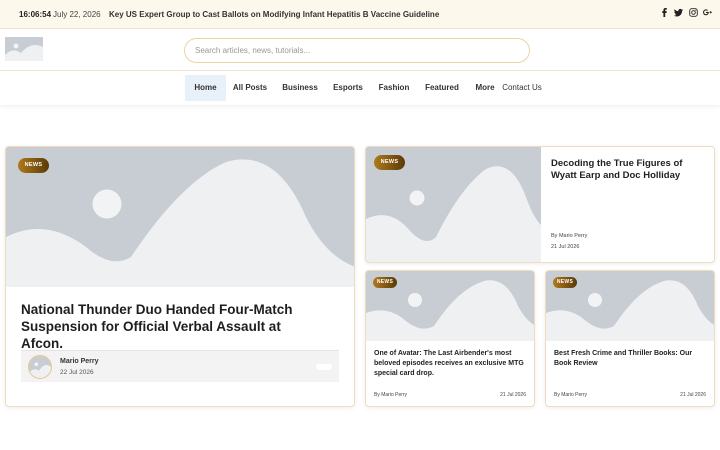 The width and height of the screenshot is (720, 450). What do you see at coordinates (666, 14) in the screenshot?
I see `facebook-icon` at bounding box center [666, 14].